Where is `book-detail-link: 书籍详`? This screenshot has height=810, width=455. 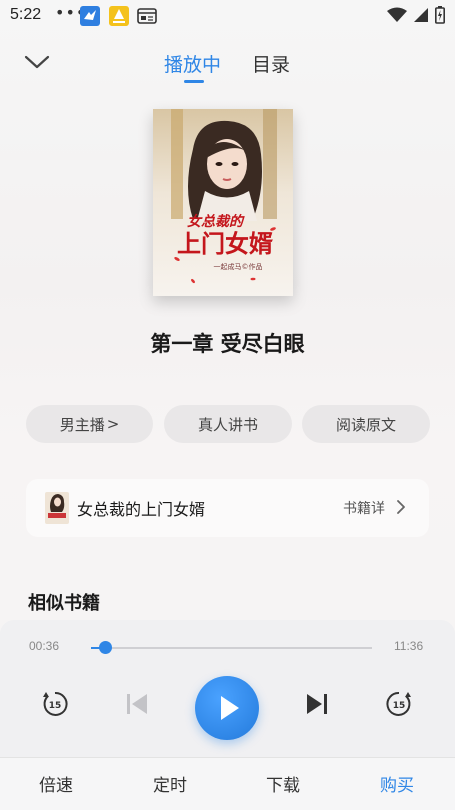
book-detail-link: 书籍详 is located at coordinates (364, 508).